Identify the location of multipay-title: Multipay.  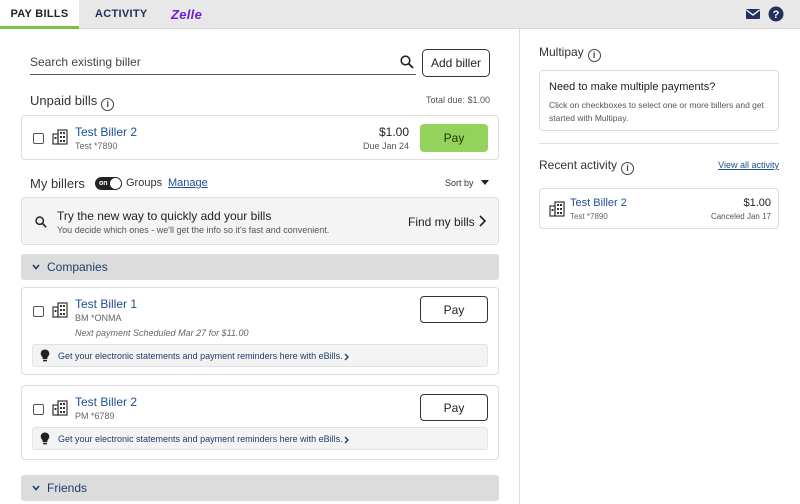
(561, 52).